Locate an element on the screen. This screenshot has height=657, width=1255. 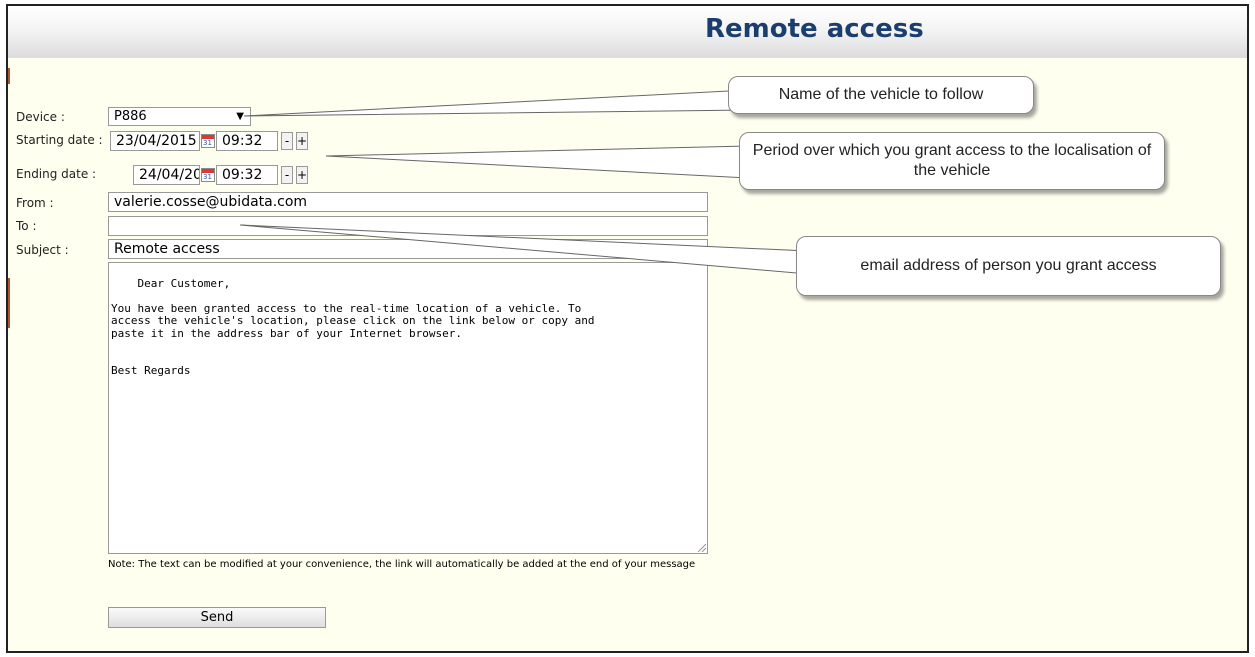
from-input: valerie.cosse@ubidata.com is located at coordinates (408, 202).